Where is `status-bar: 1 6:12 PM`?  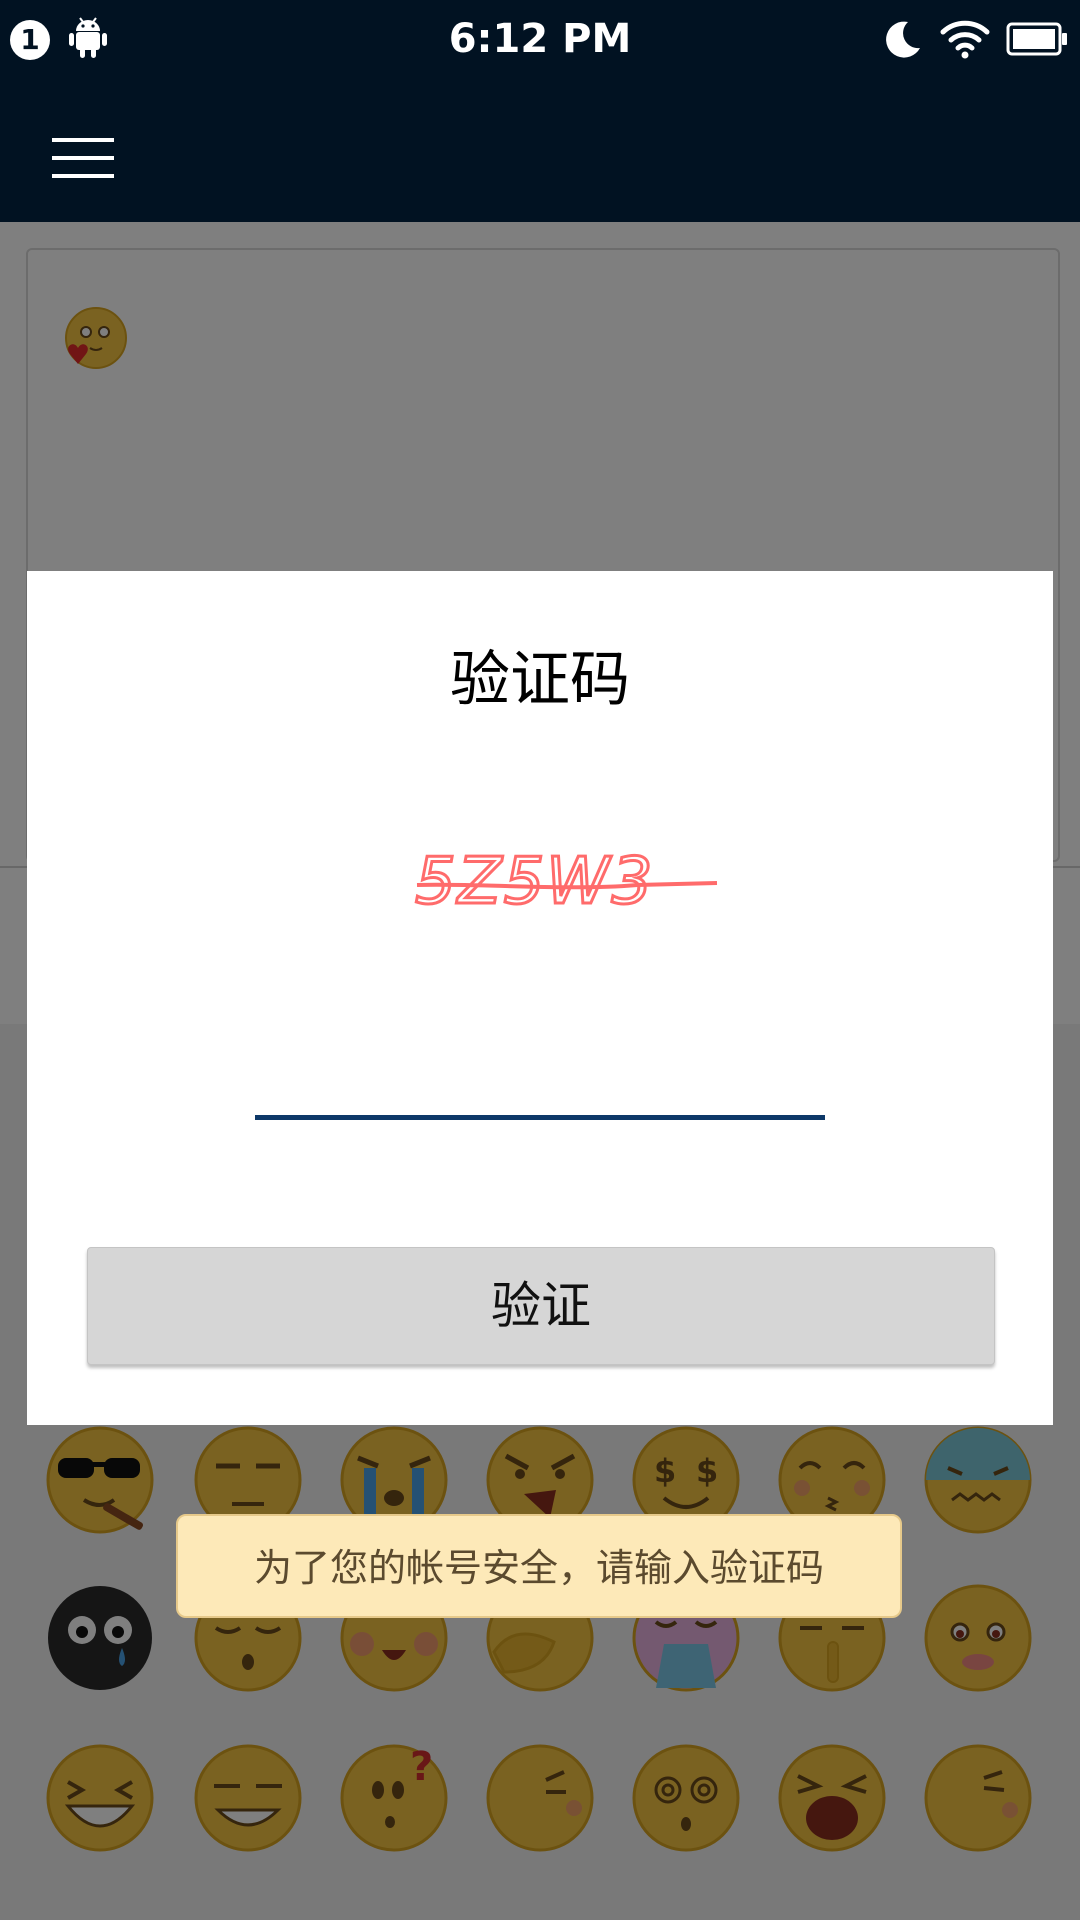
status-bar: 1 6:12 PM is located at coordinates (540, 40).